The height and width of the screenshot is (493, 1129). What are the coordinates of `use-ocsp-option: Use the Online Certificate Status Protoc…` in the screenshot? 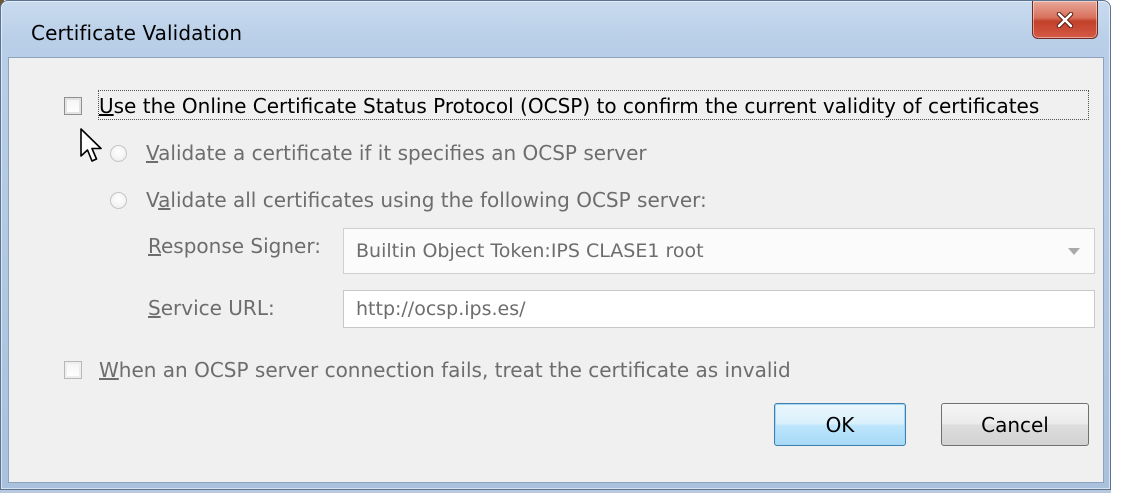 It's located at (551, 106).